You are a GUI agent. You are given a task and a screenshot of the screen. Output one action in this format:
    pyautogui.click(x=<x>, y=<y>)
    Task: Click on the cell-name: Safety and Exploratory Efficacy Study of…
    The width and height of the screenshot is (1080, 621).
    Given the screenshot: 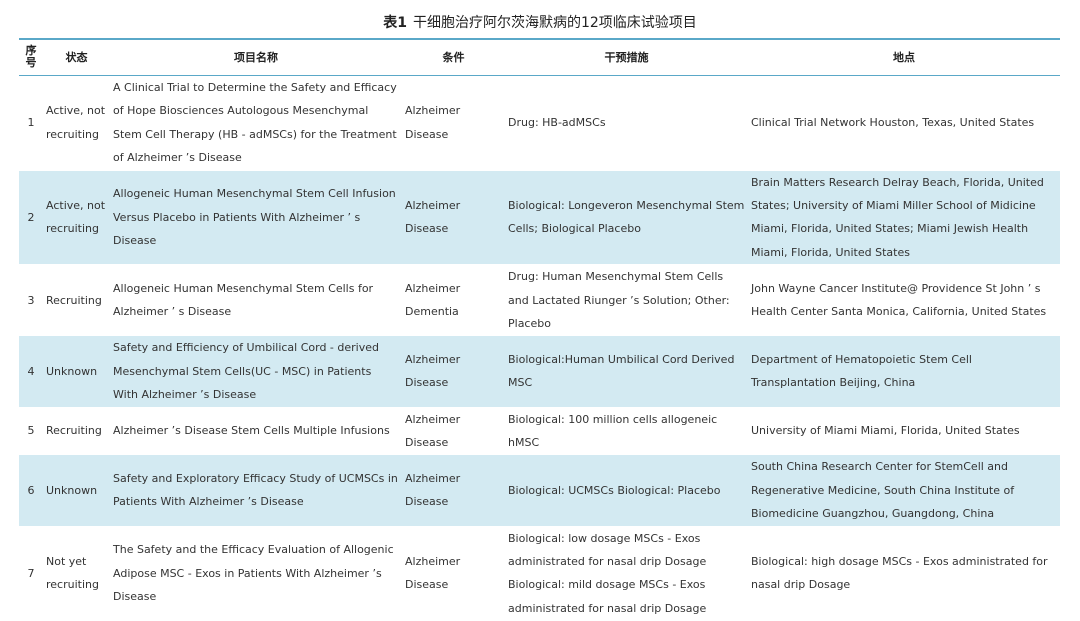 What is the action you would take?
    pyautogui.click(x=256, y=490)
    